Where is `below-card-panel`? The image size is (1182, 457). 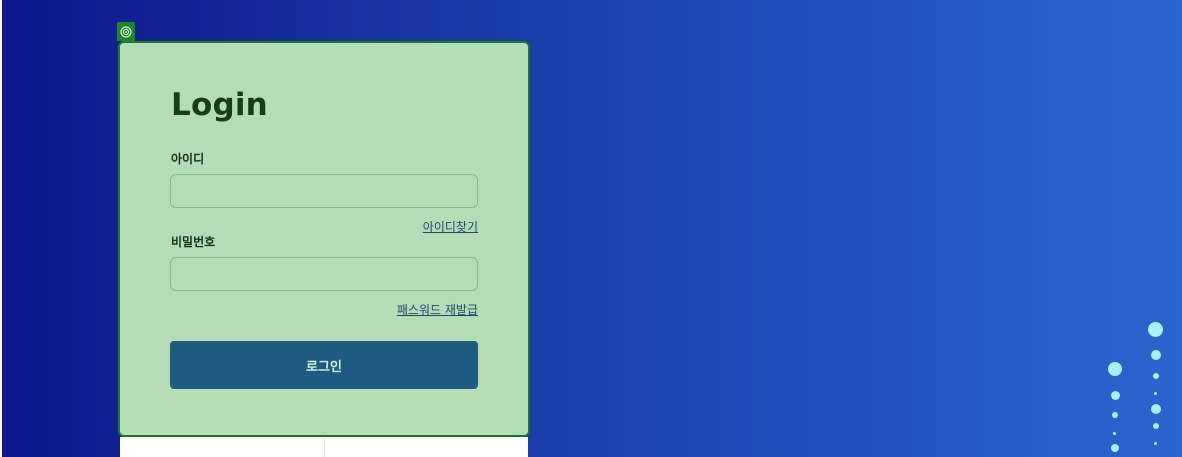
below-card-panel is located at coordinates (324, 447).